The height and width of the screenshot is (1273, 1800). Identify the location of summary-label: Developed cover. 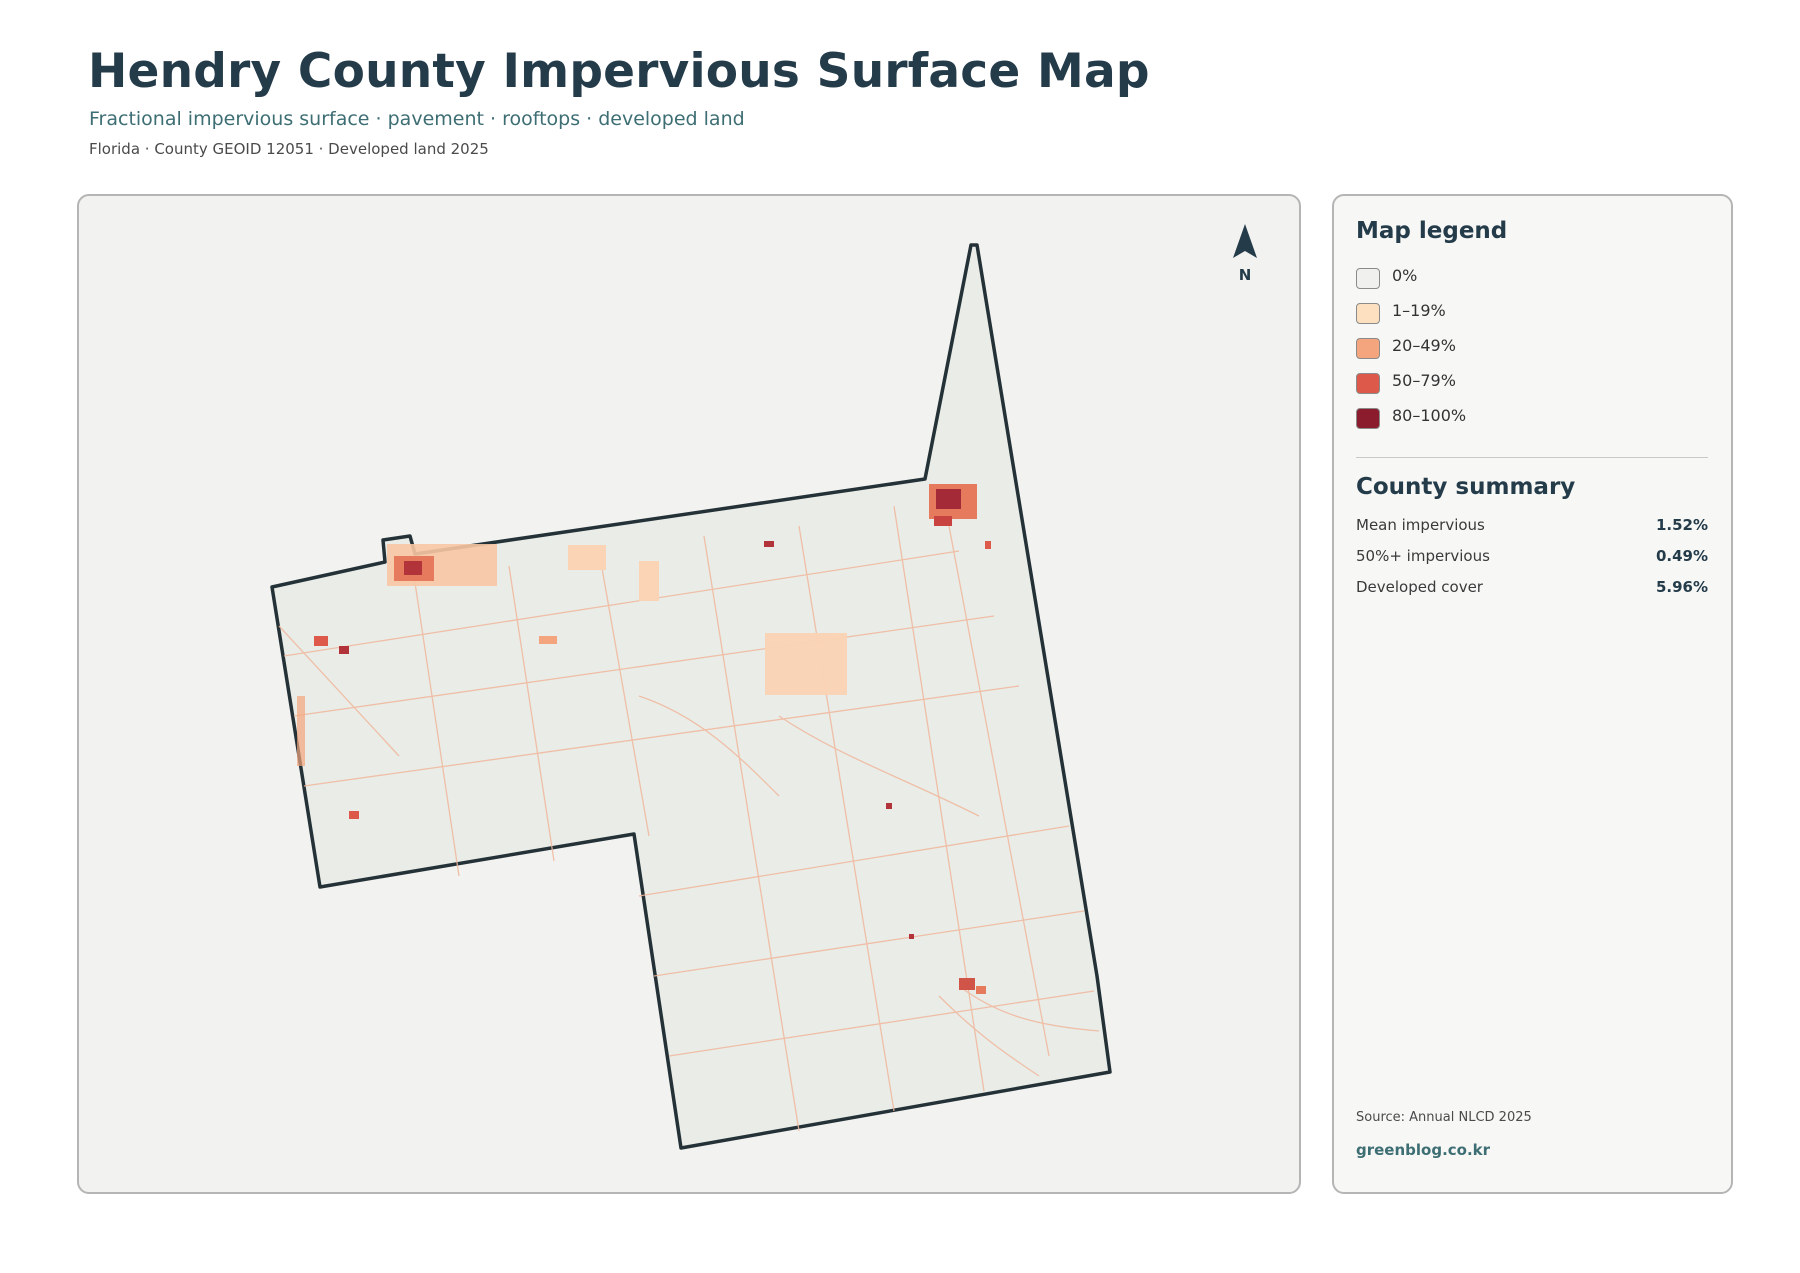
(1419, 587).